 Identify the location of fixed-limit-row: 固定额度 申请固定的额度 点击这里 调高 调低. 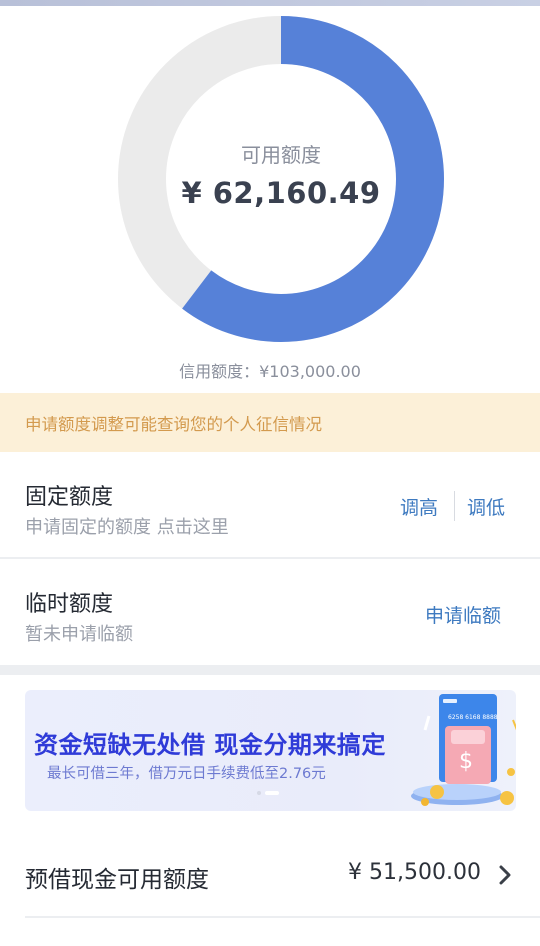
(270, 505).